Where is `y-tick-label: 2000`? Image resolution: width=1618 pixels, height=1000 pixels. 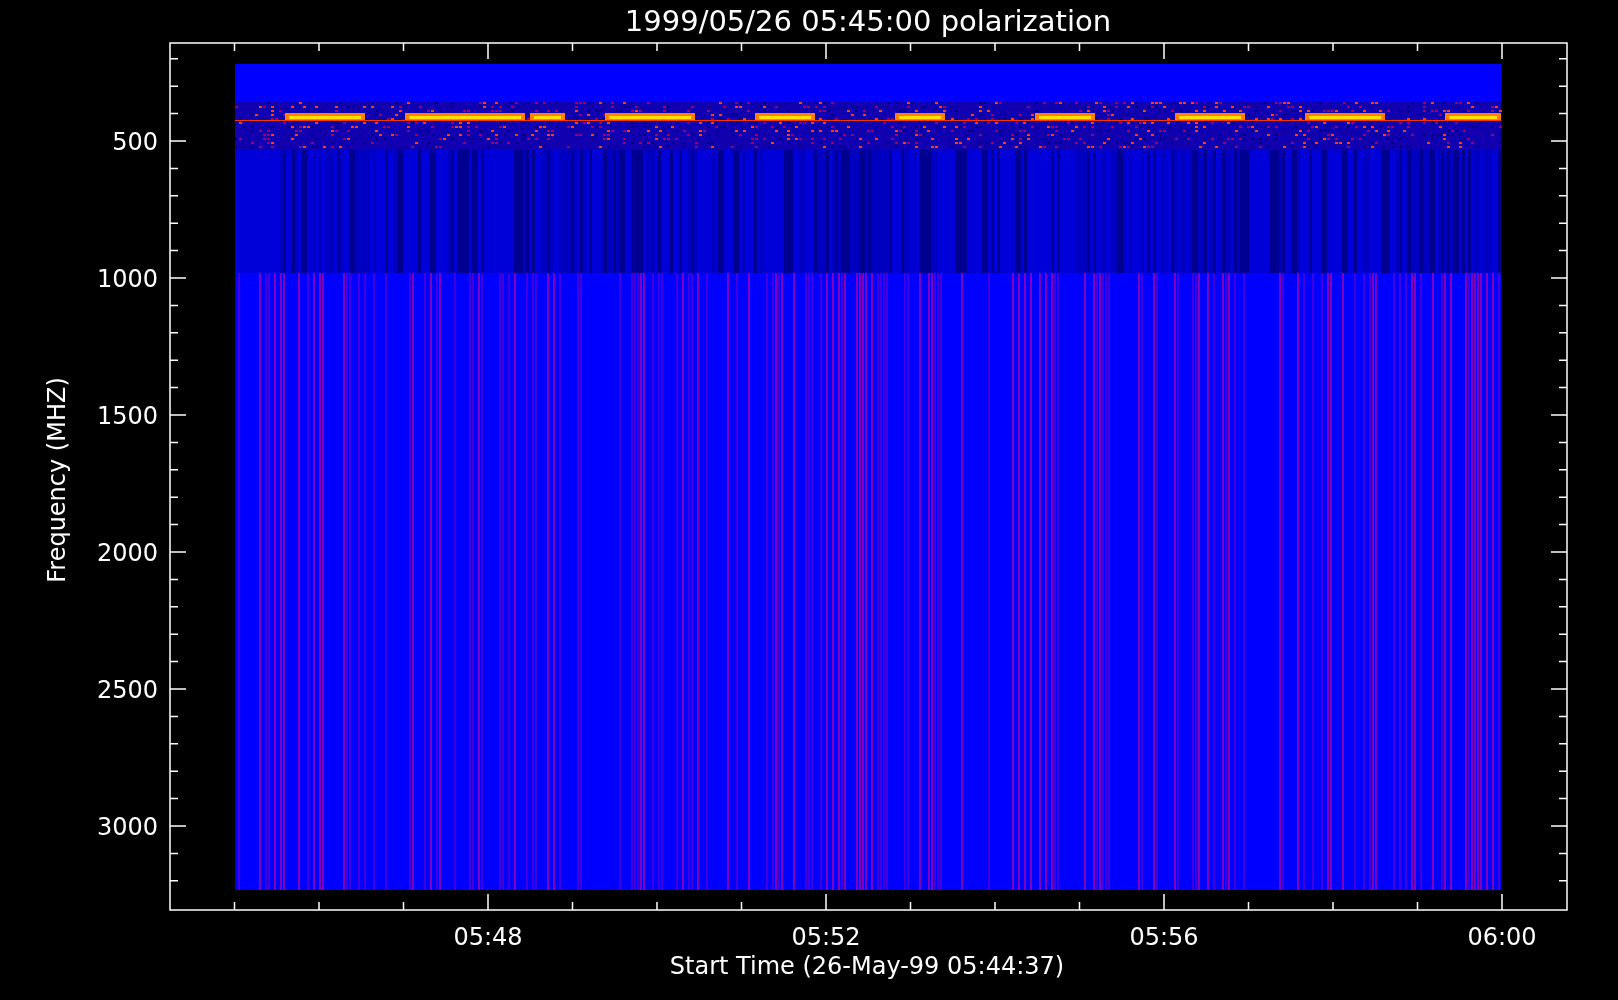 y-tick-label: 2000 is located at coordinates (127, 553).